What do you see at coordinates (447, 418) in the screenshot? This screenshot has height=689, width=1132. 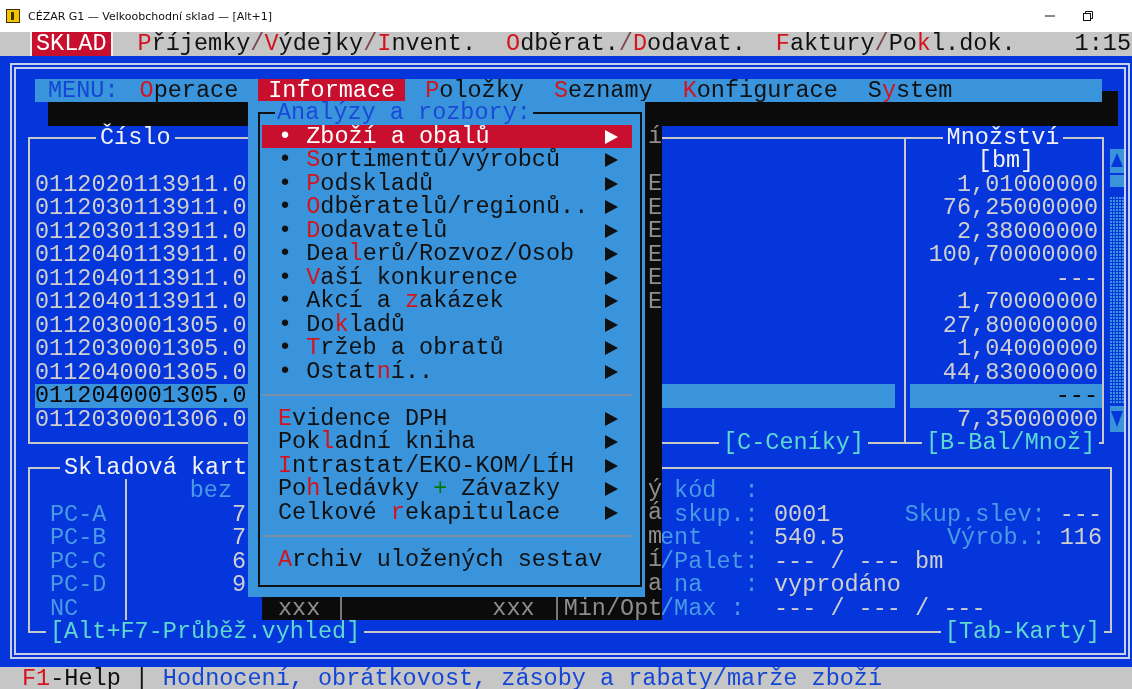 I see `menu-item: Evidence DPH` at bounding box center [447, 418].